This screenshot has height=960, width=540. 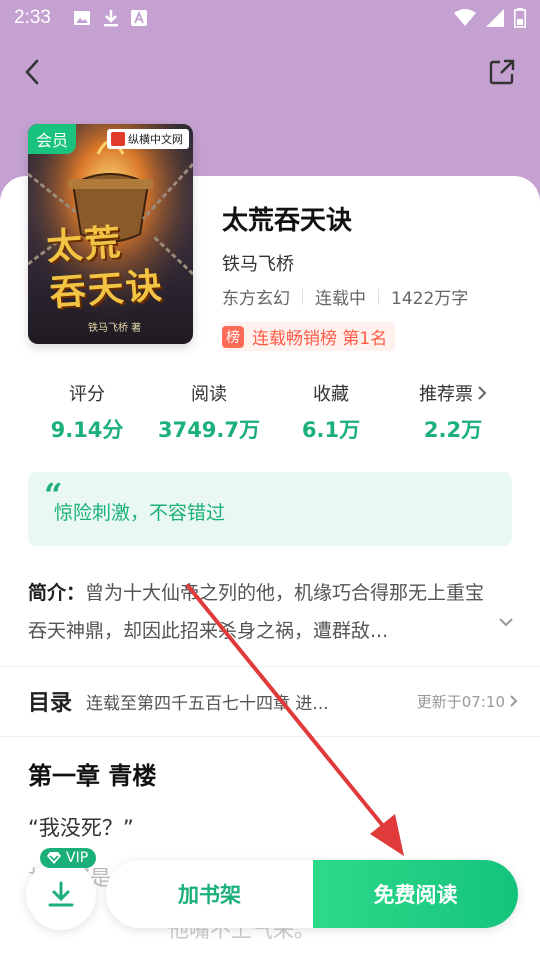 I want to click on download-button, so click(x=61, y=895).